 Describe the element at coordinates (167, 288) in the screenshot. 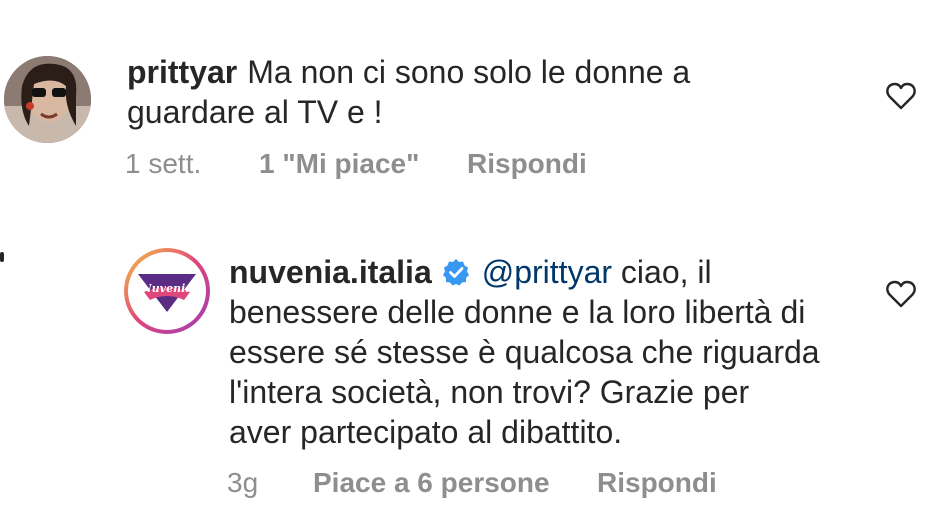

I see `avatar-logo-text: Nuvenia` at that location.